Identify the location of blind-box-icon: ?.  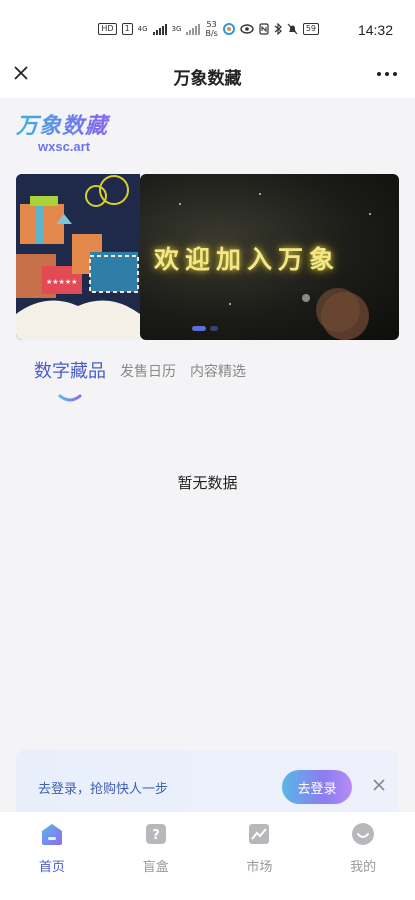
(155, 834).